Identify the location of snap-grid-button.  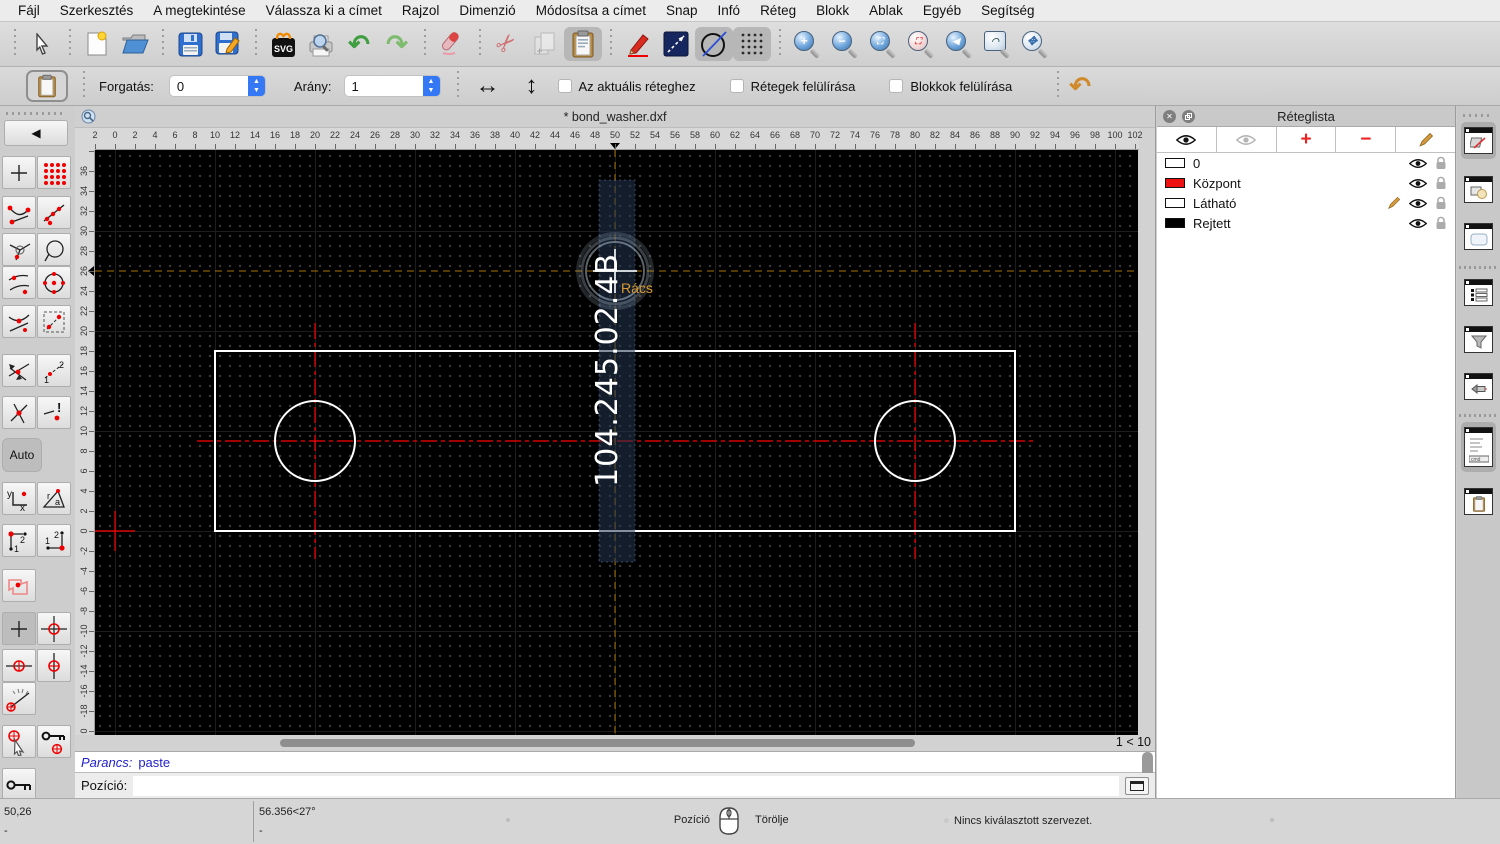
(54, 172).